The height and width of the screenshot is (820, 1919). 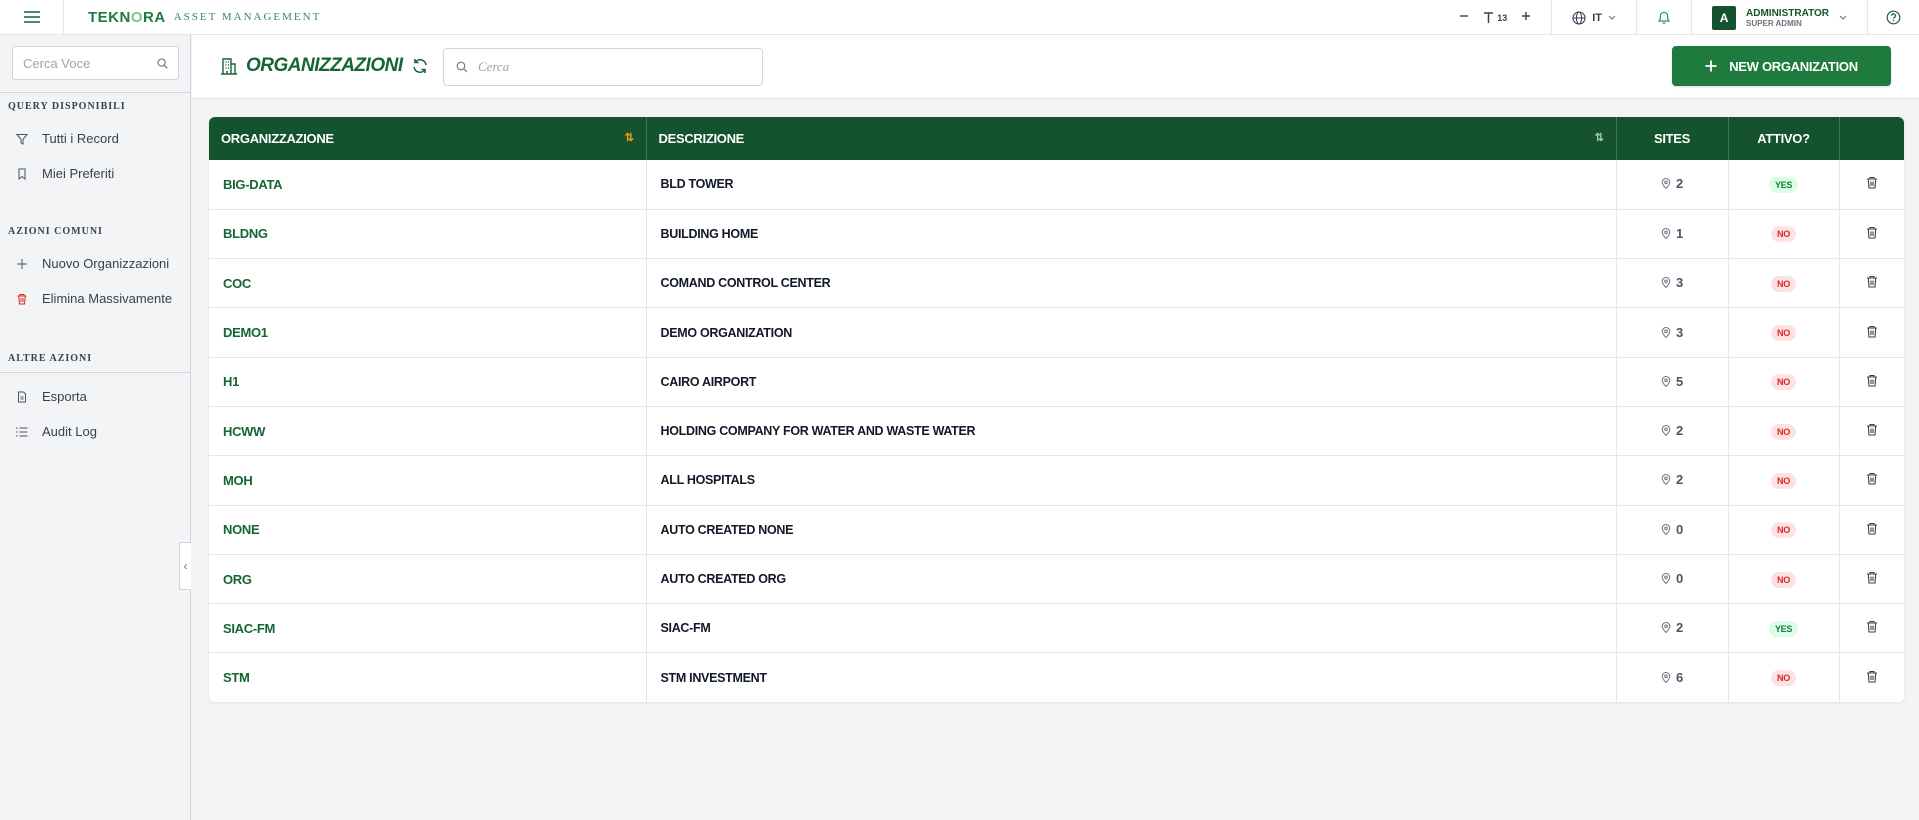 I want to click on sidebar-item-all-records: Tutti i Record, so click(x=95, y=138).